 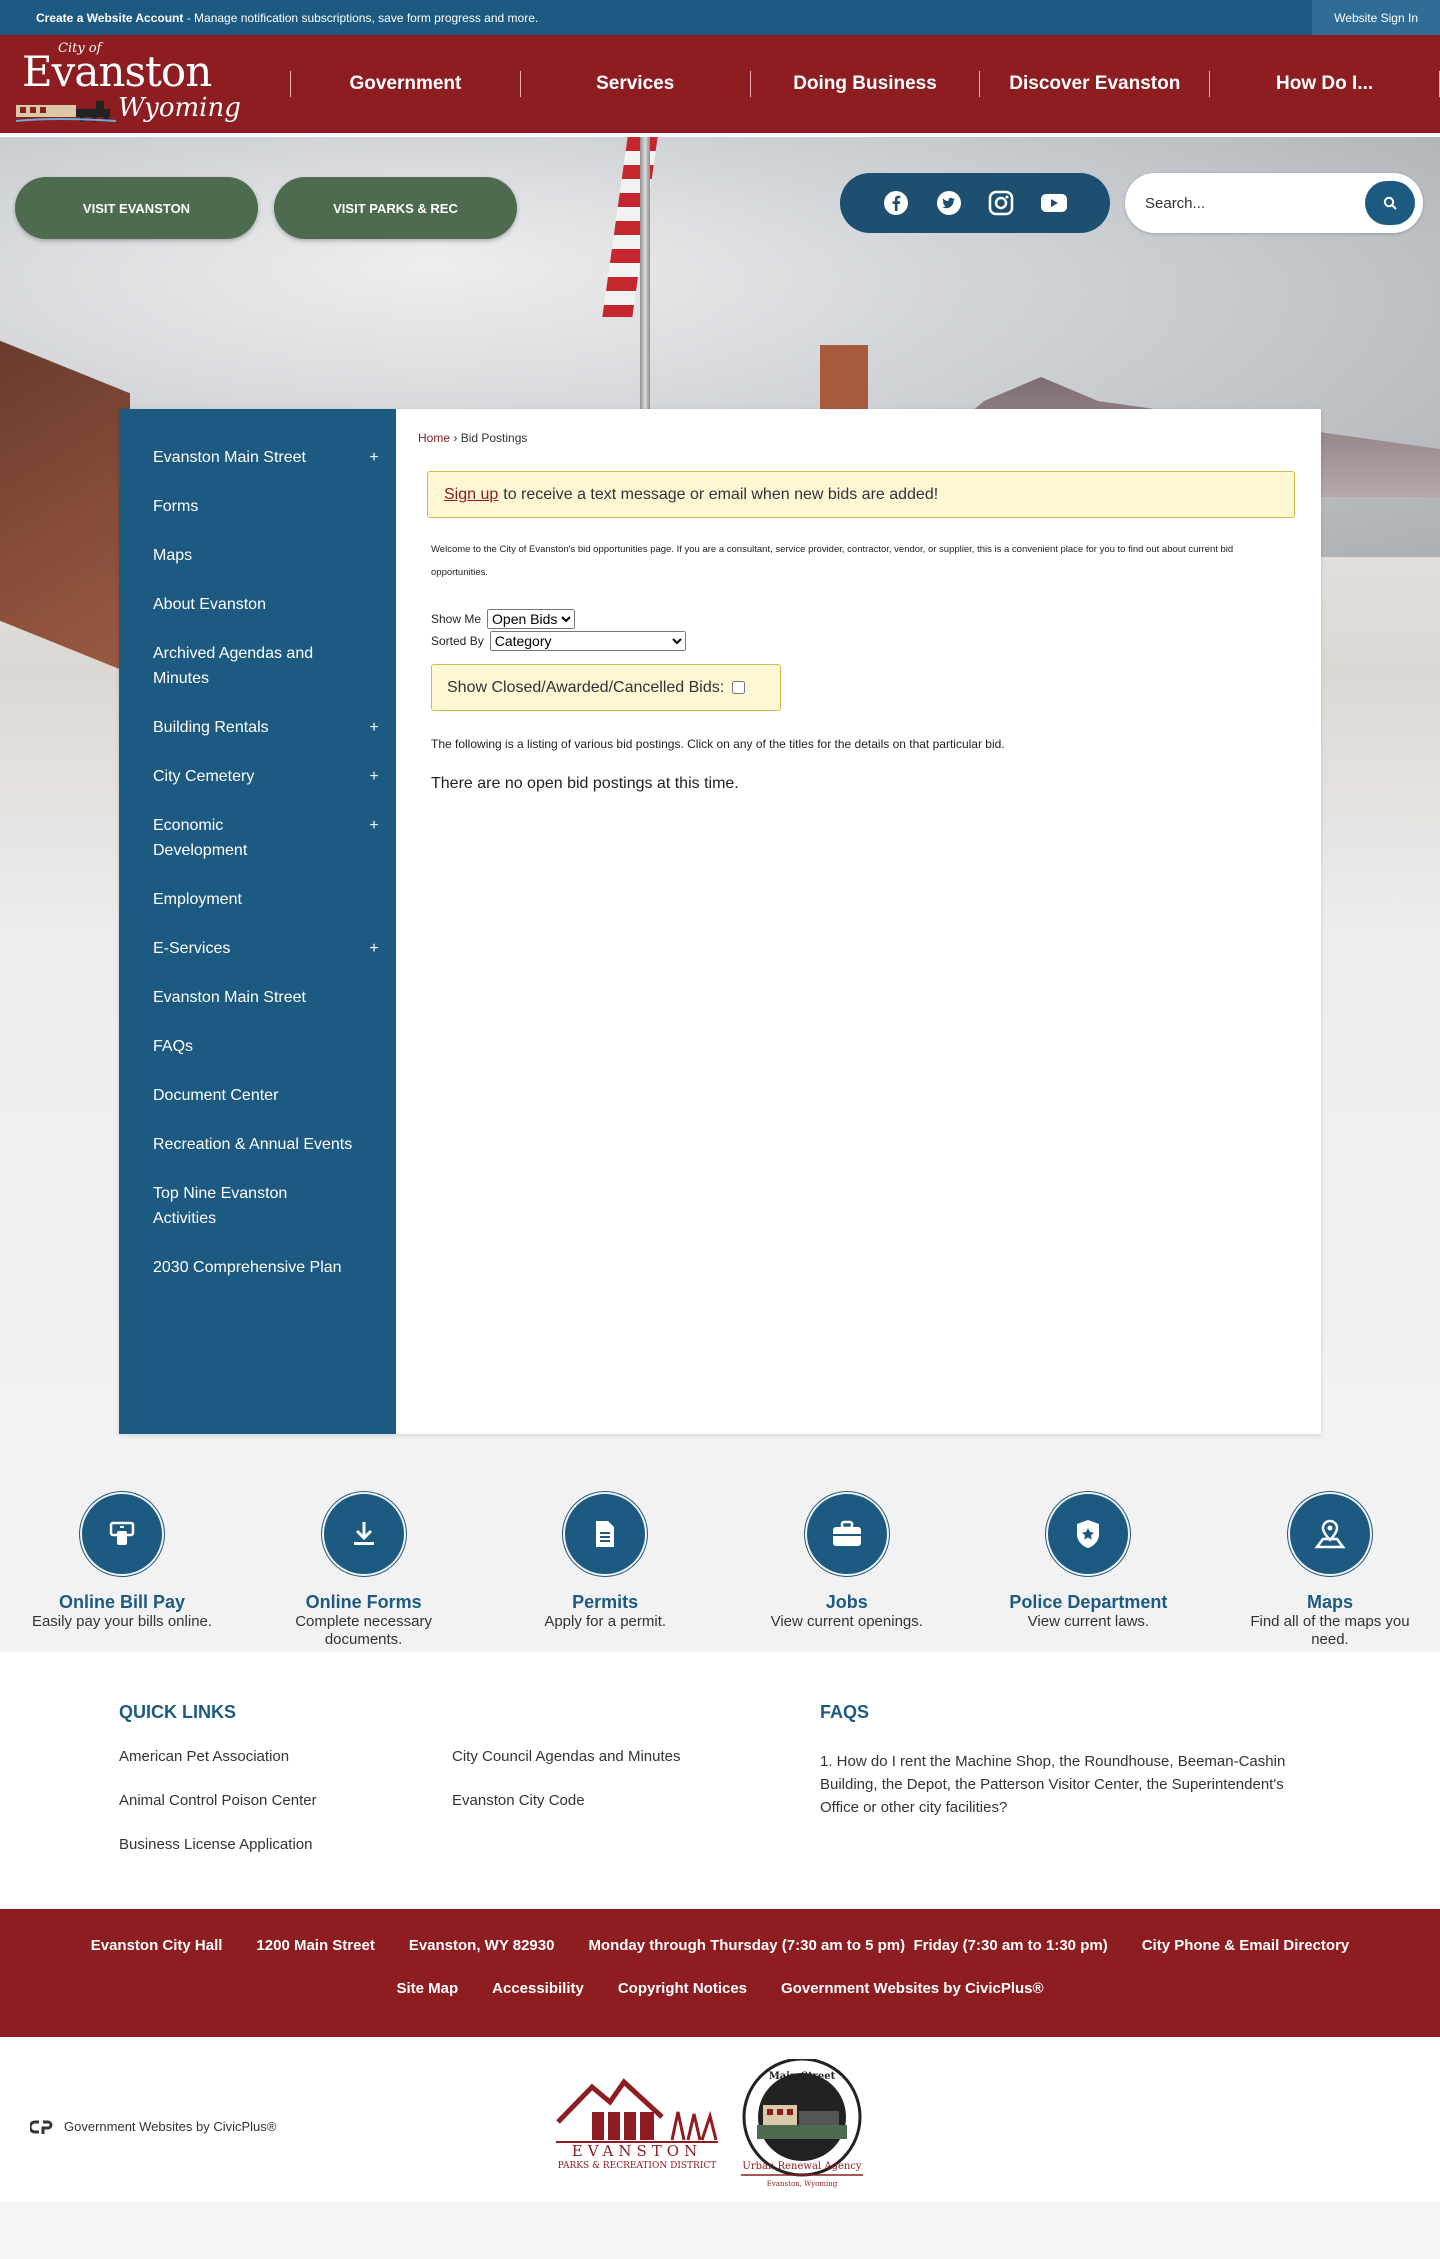 What do you see at coordinates (66, 111) in the screenshot?
I see `train-logo-icon` at bounding box center [66, 111].